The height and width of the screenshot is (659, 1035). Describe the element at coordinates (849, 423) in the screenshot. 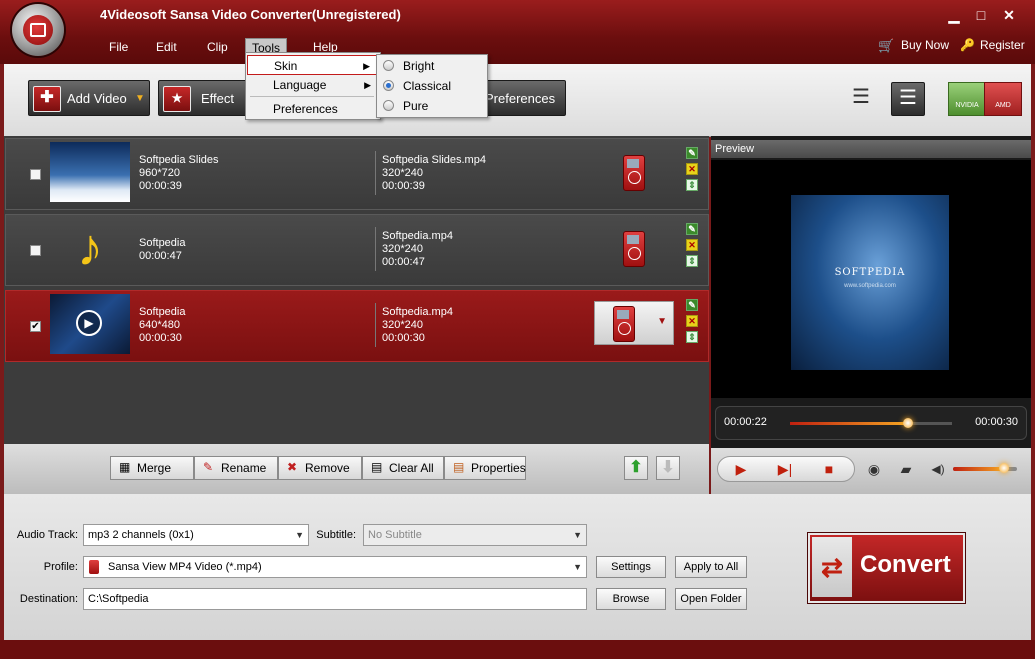

I see `seek-progress` at that location.